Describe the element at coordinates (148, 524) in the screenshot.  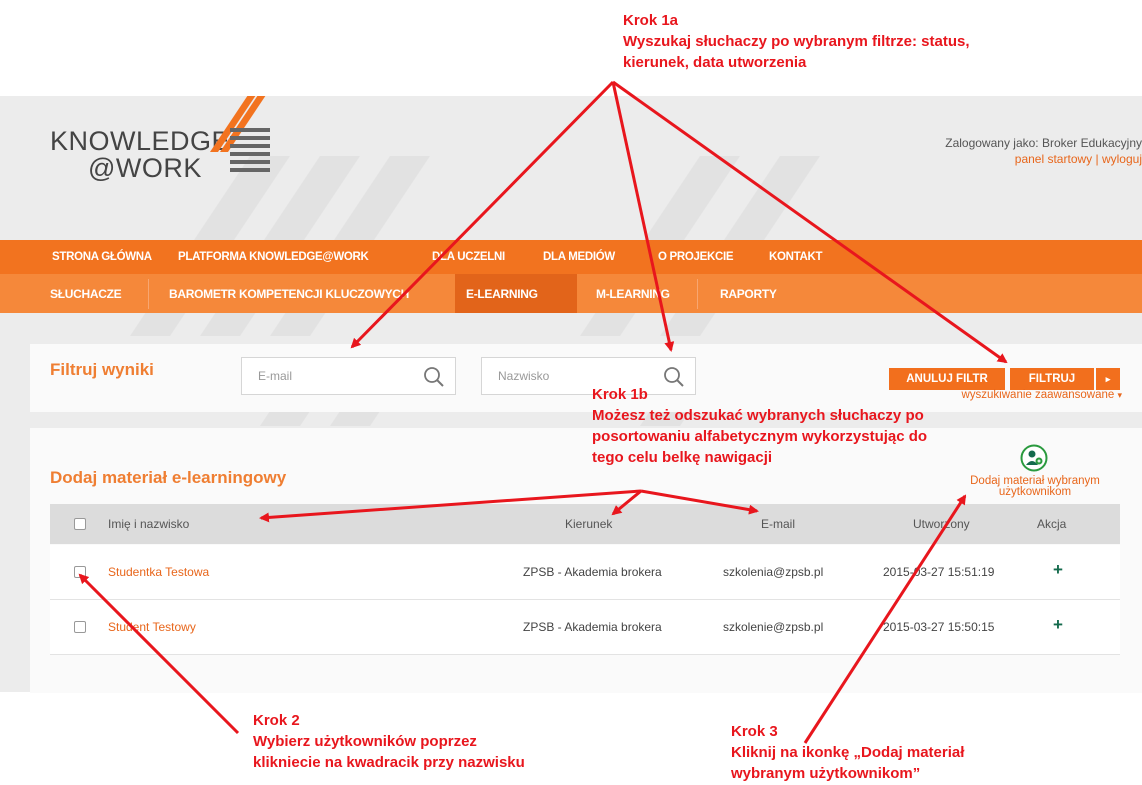
I see `column-header-name: Imię i nazwisko` at that location.